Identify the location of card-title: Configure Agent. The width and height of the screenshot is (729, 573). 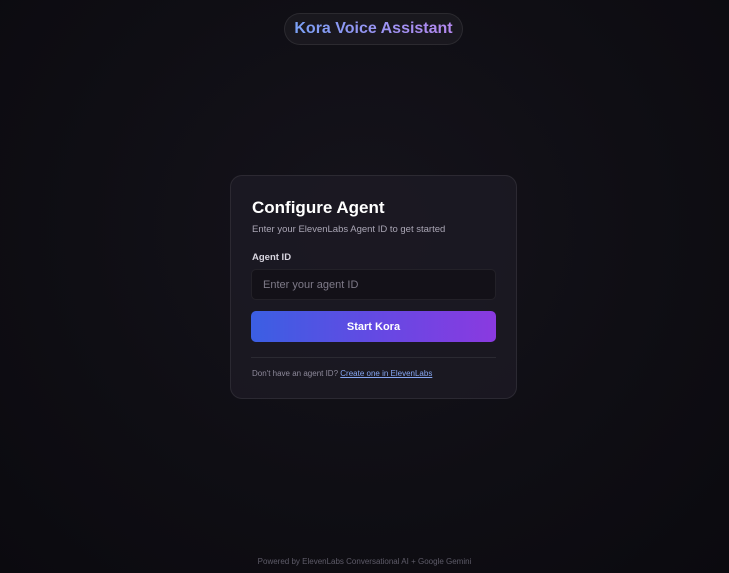
(318, 207).